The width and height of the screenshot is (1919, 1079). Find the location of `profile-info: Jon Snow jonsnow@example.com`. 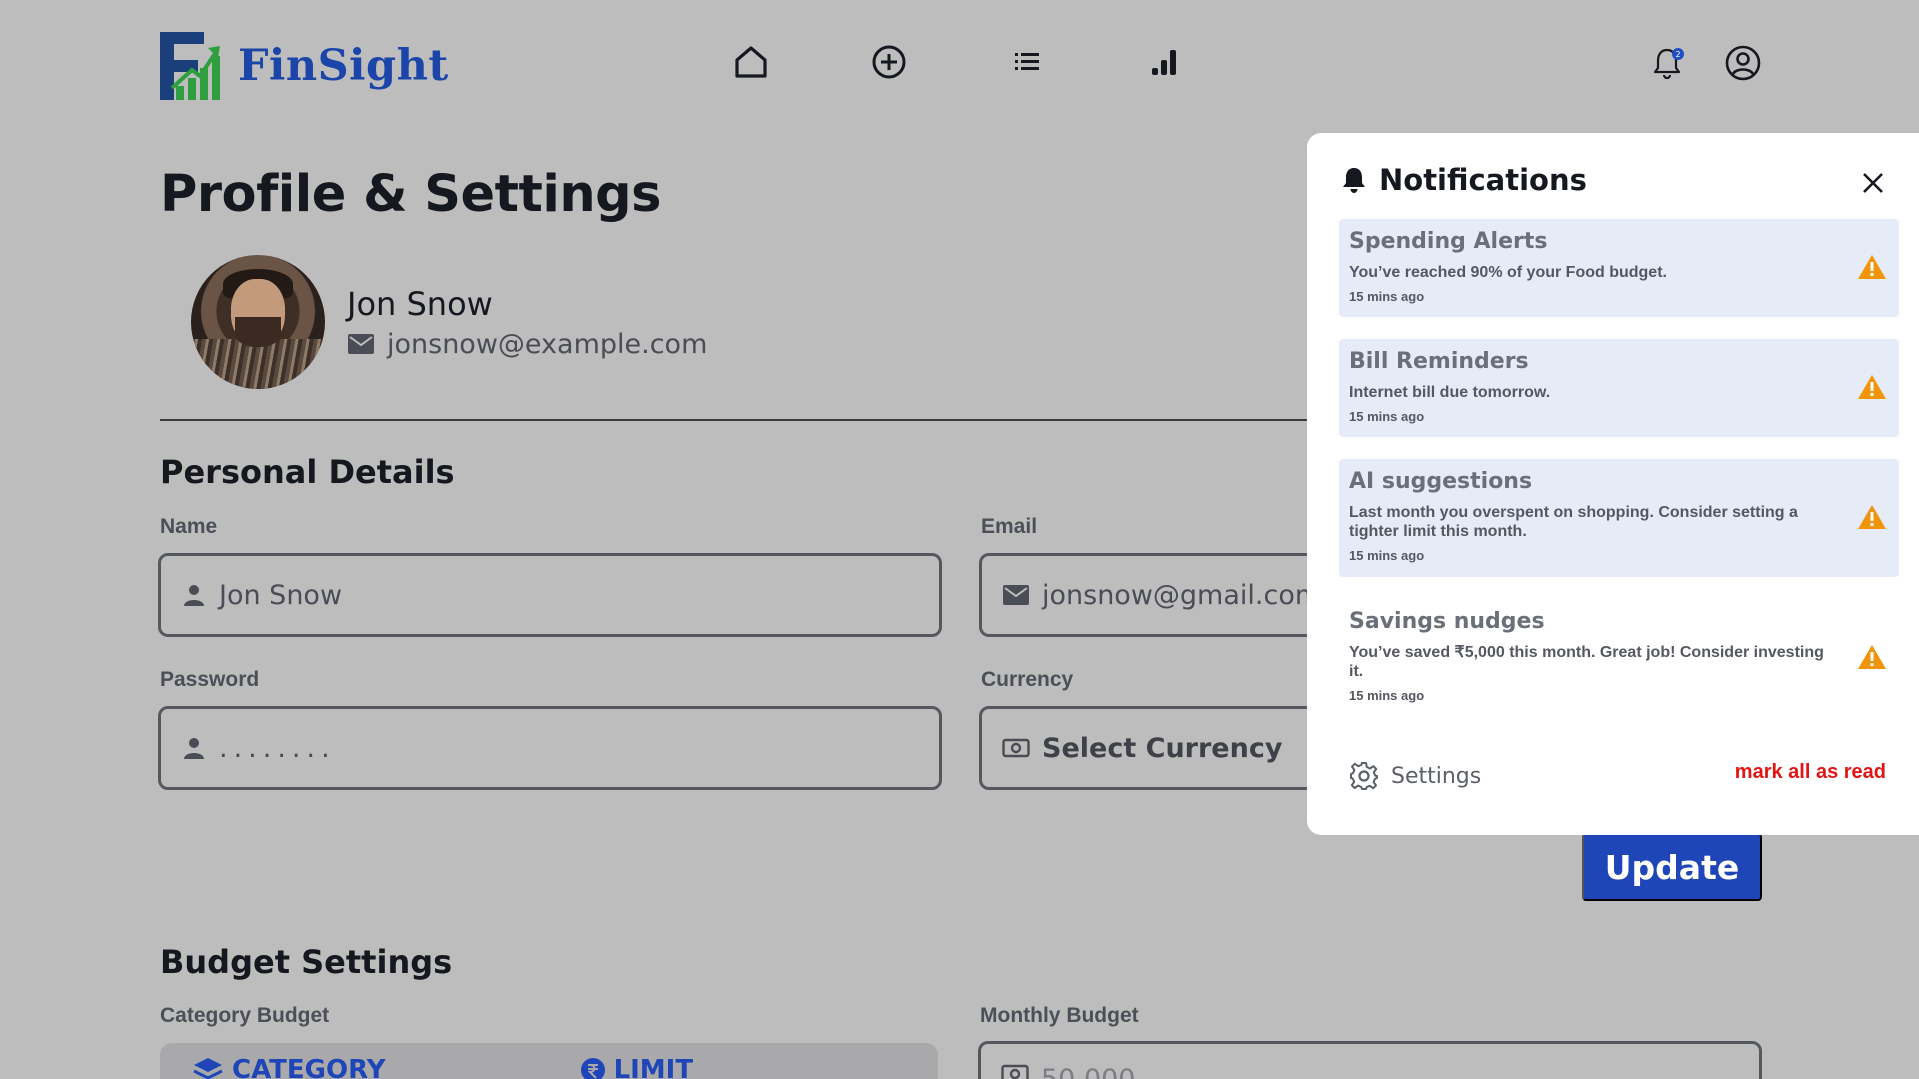

profile-info: Jon Snow jonsnow@example.com is located at coordinates (527, 322).